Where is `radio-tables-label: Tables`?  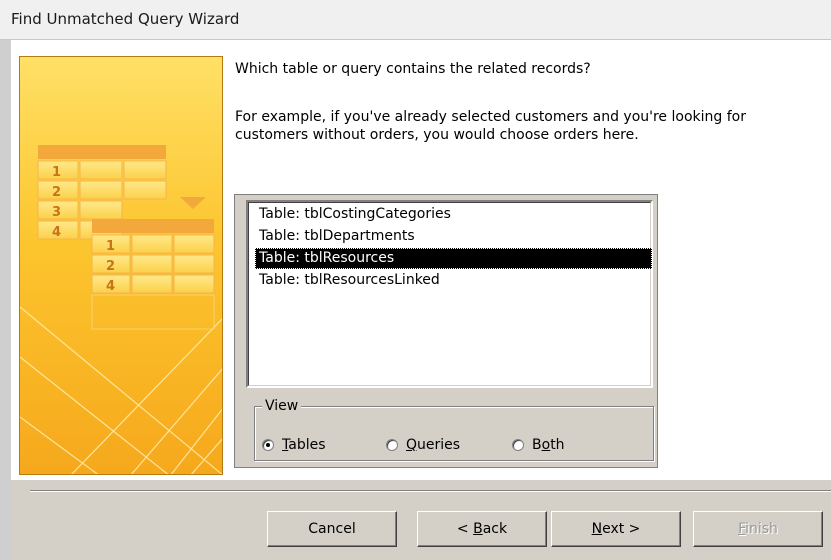 radio-tables-label: Tables is located at coordinates (304, 445).